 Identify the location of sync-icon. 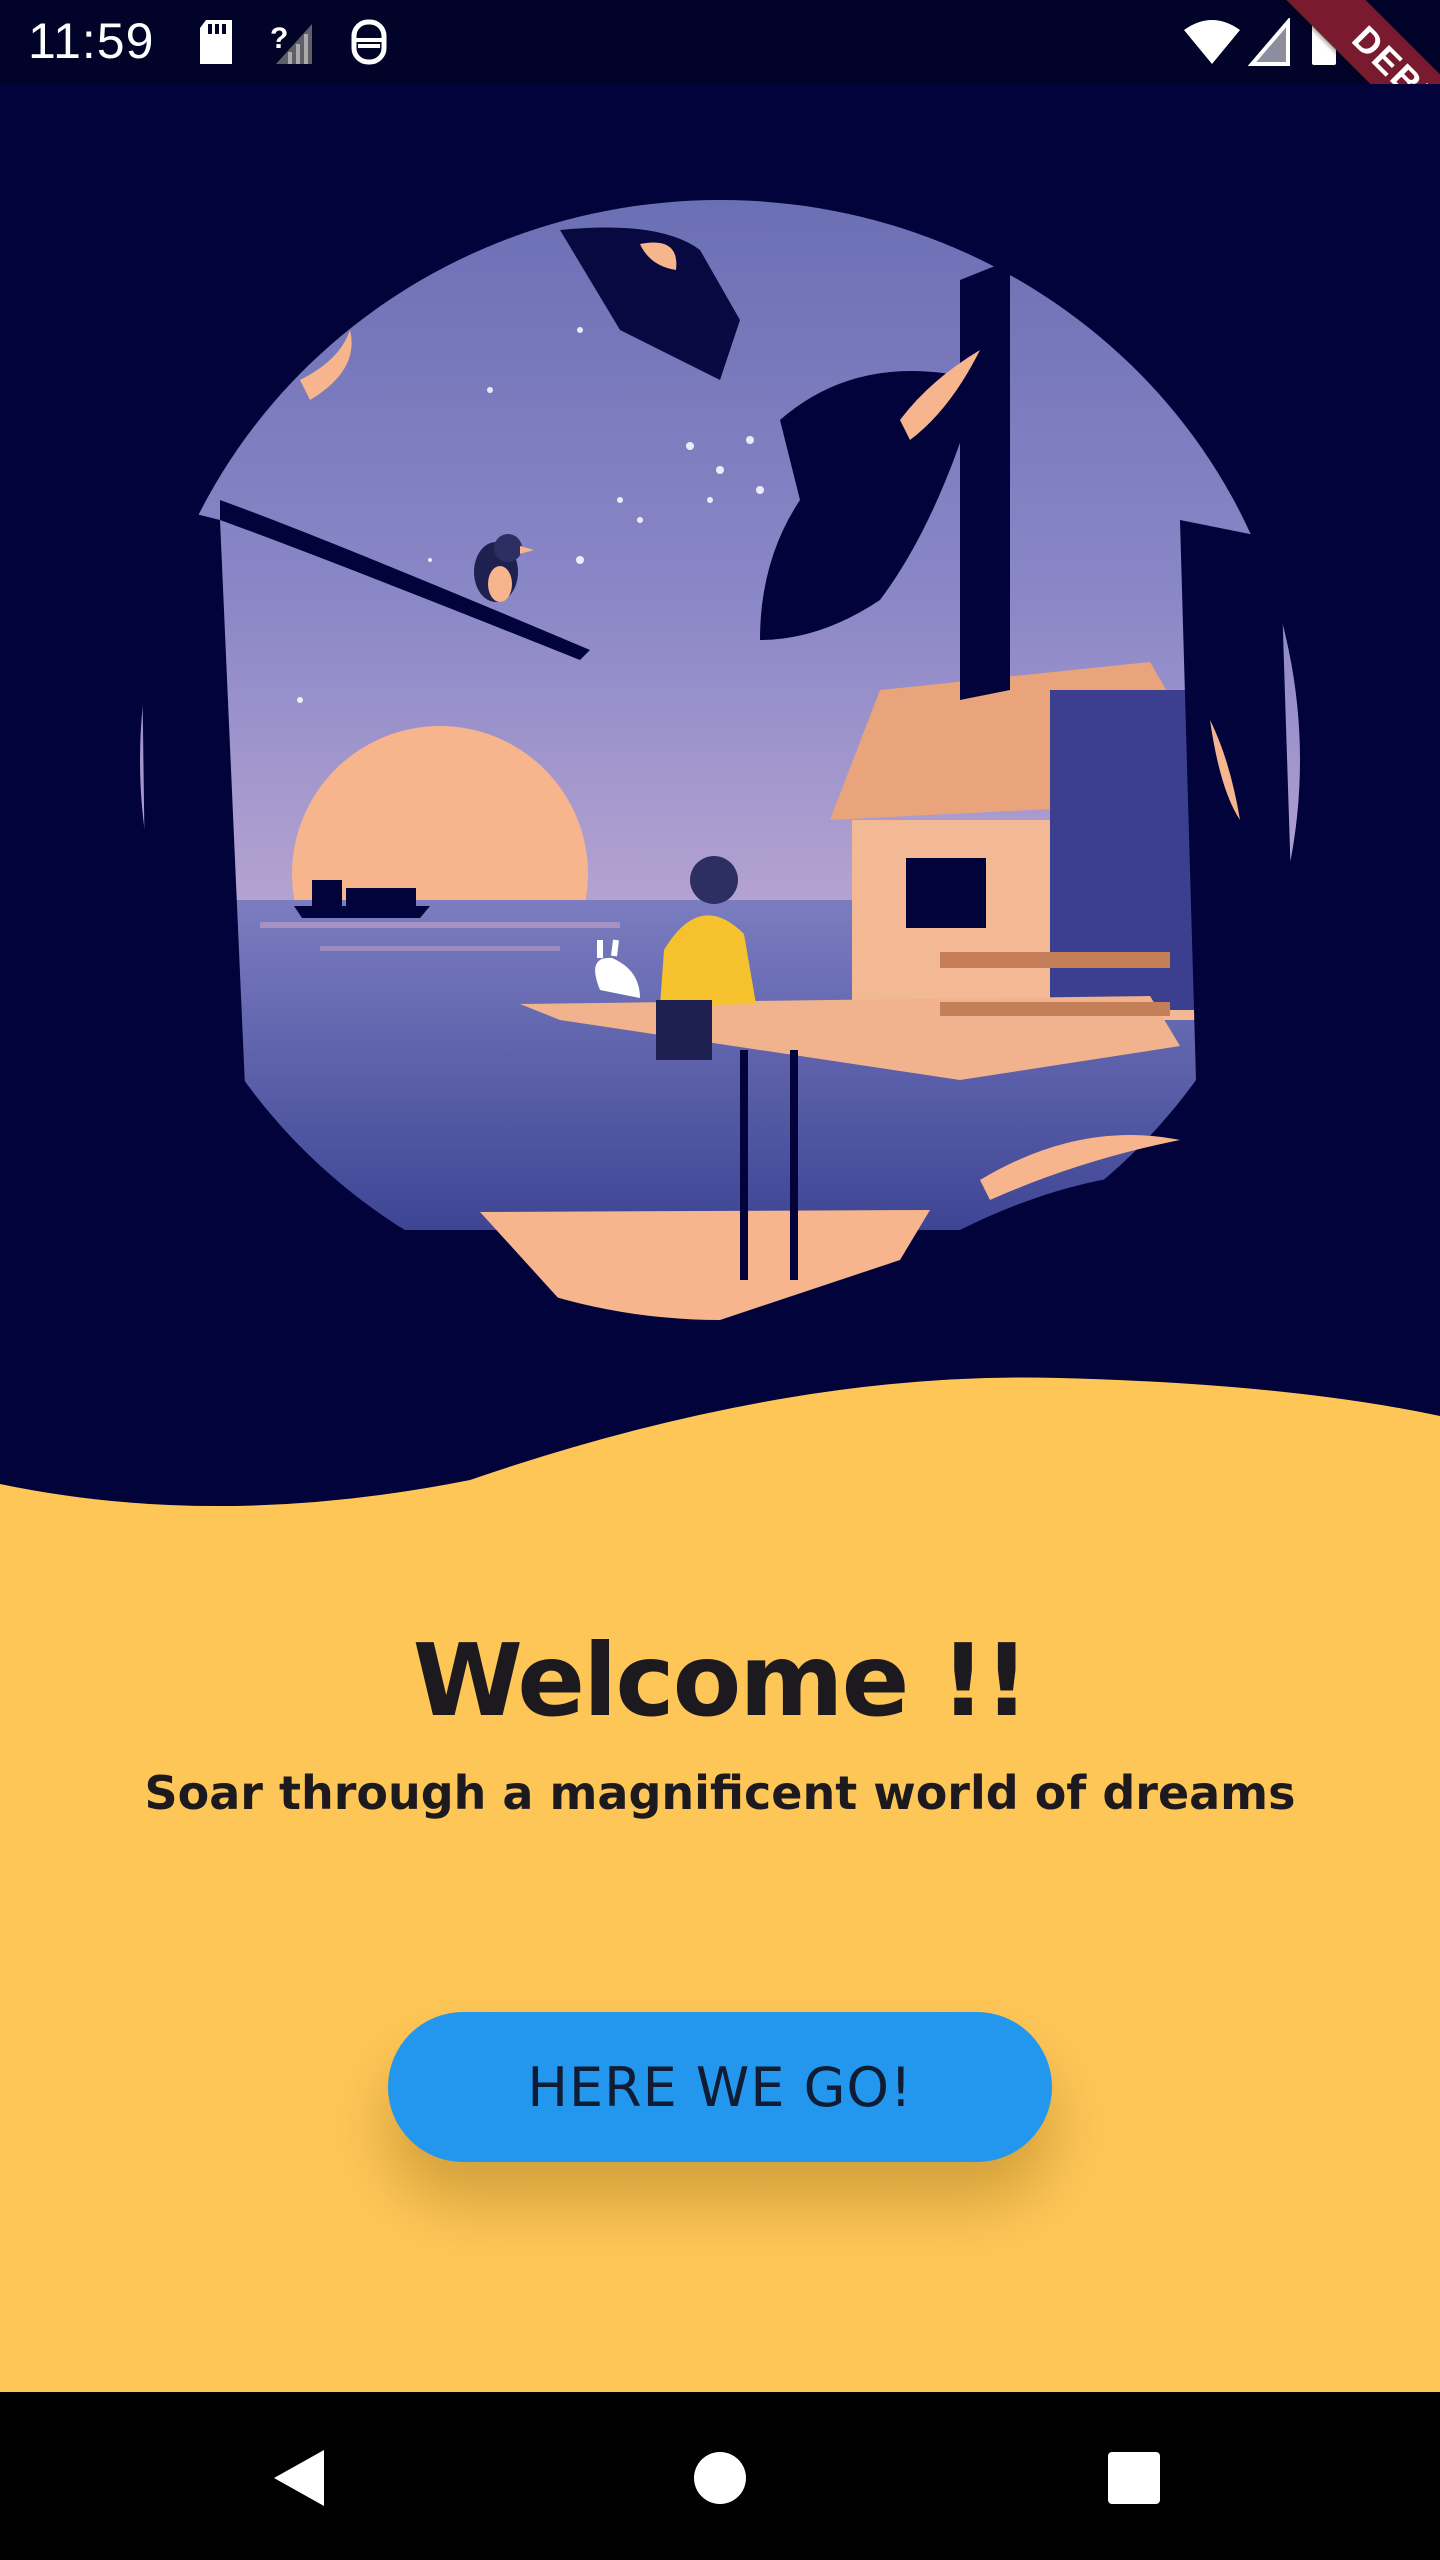
(369, 42).